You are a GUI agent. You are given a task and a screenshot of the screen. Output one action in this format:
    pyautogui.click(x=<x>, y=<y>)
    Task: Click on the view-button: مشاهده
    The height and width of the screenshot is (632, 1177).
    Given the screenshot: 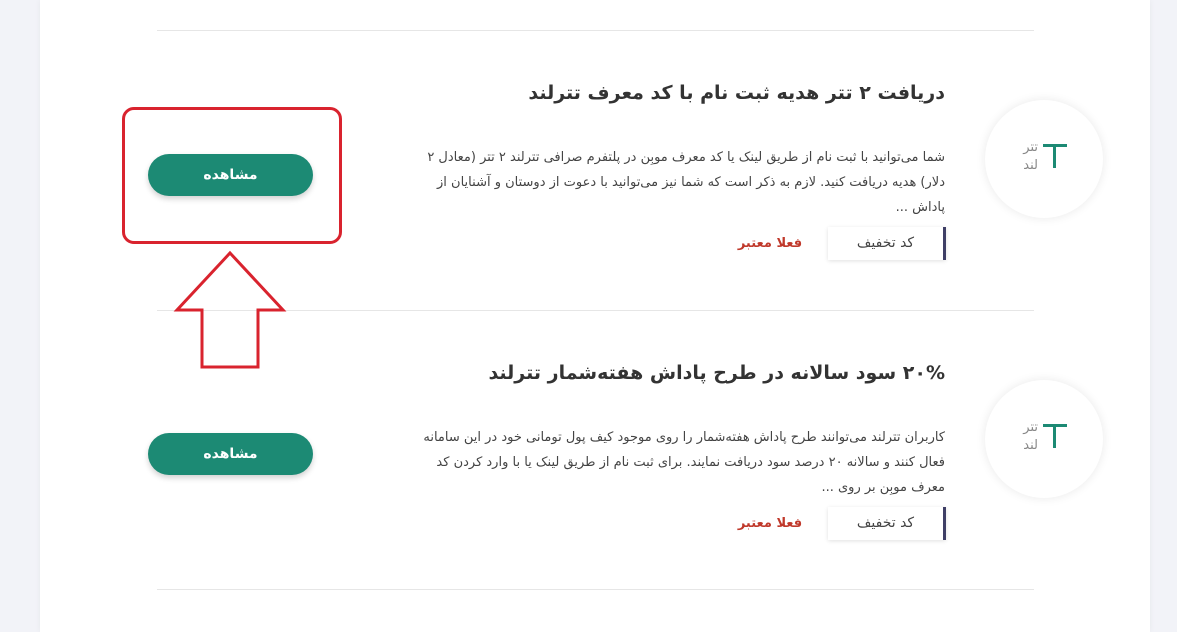 What is the action you would take?
    pyautogui.click(x=230, y=454)
    